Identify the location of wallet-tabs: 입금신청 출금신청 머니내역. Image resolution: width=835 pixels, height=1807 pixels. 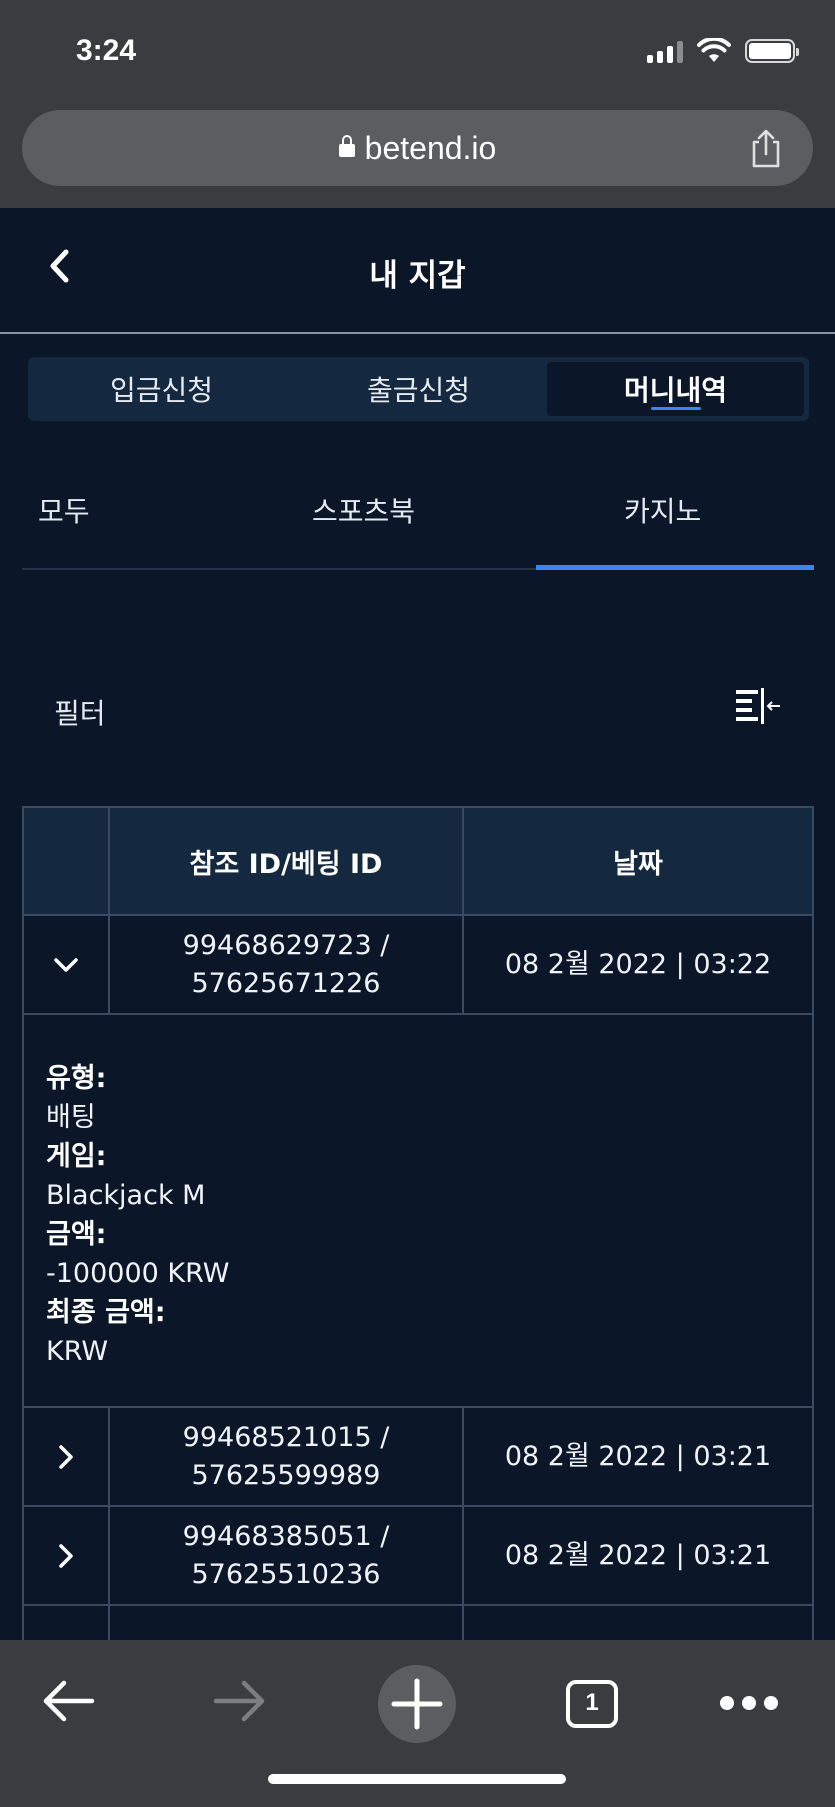
(418, 389).